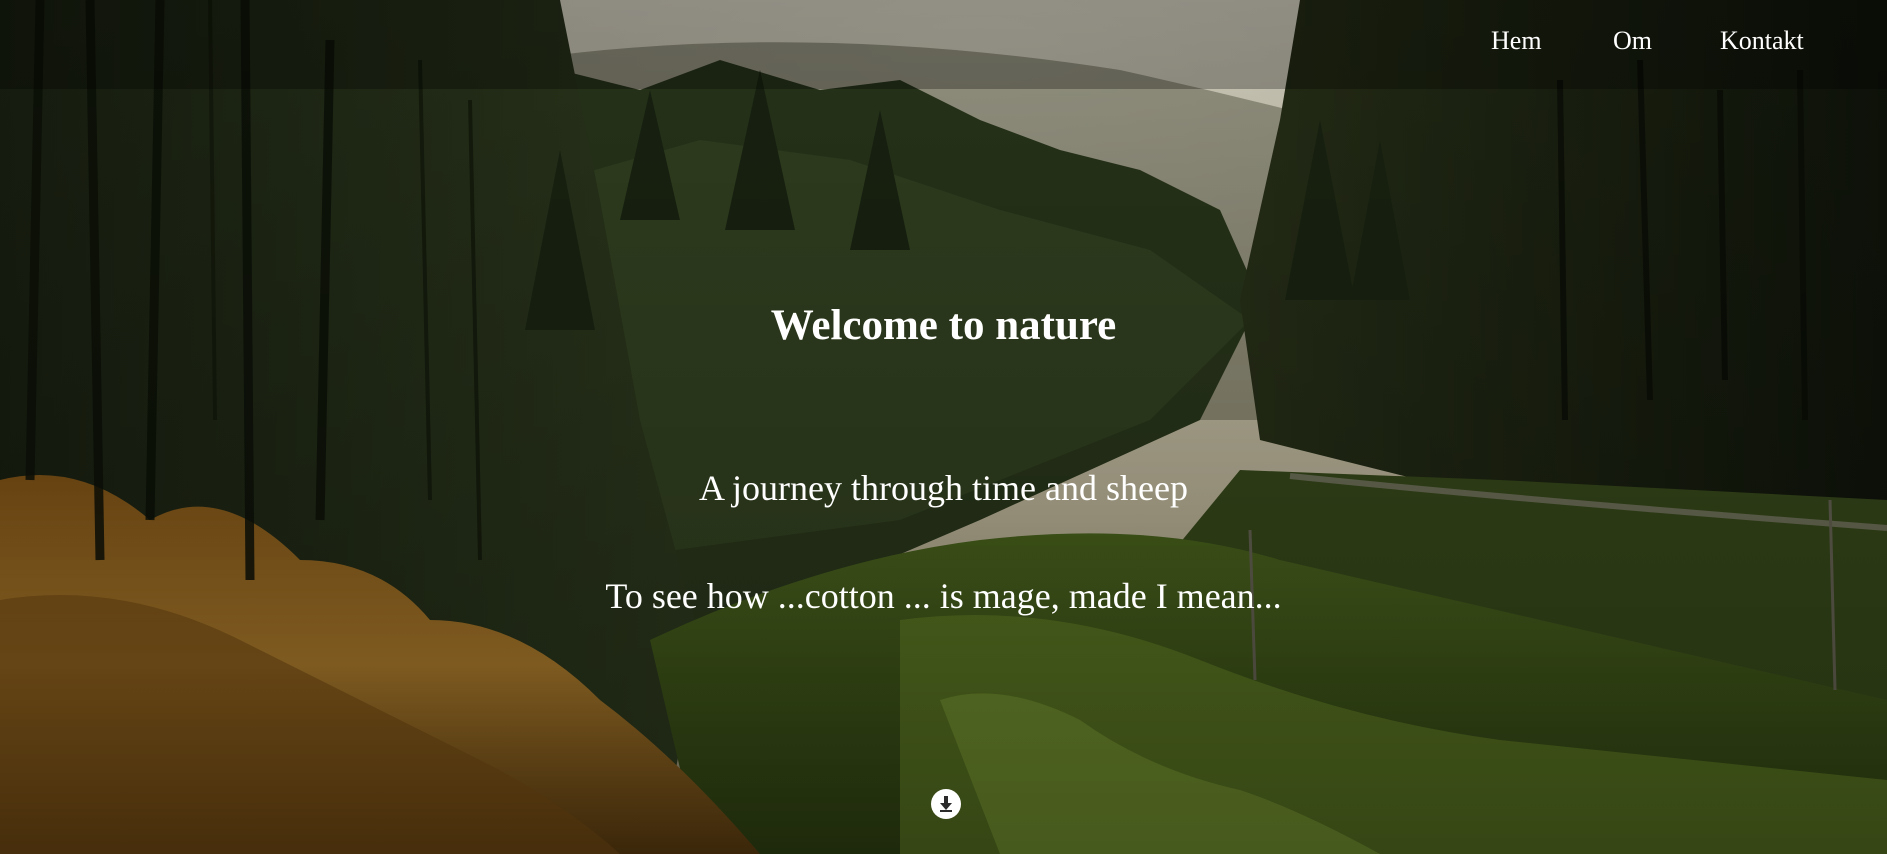 The height and width of the screenshot is (854, 1887). What do you see at coordinates (1516, 41) in the screenshot?
I see `nav-link-hem: Hem` at bounding box center [1516, 41].